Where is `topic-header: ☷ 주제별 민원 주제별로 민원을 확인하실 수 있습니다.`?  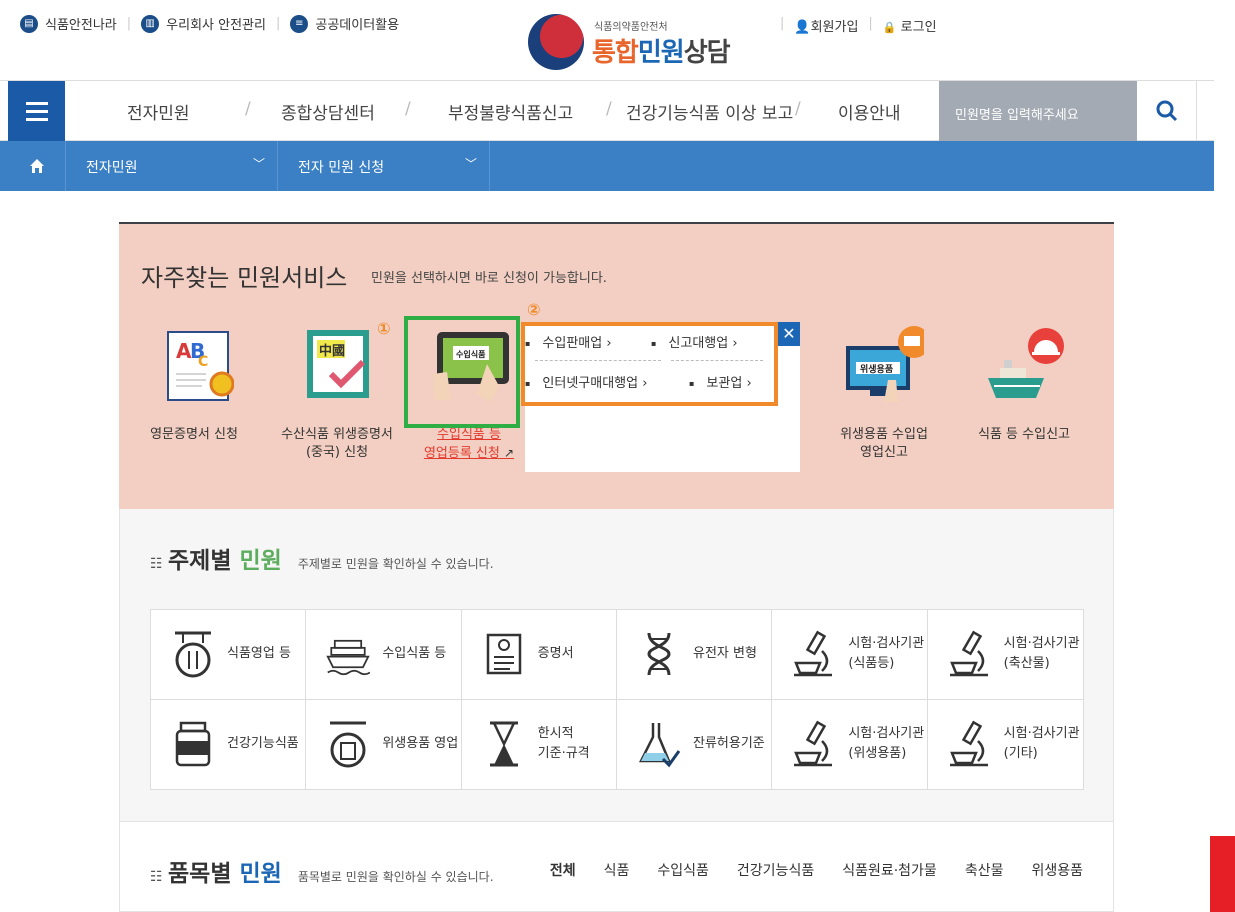 topic-header: ☷ 주제별 민원 주제별로 민원을 확인하실 수 있습니다. is located at coordinates (322, 558).